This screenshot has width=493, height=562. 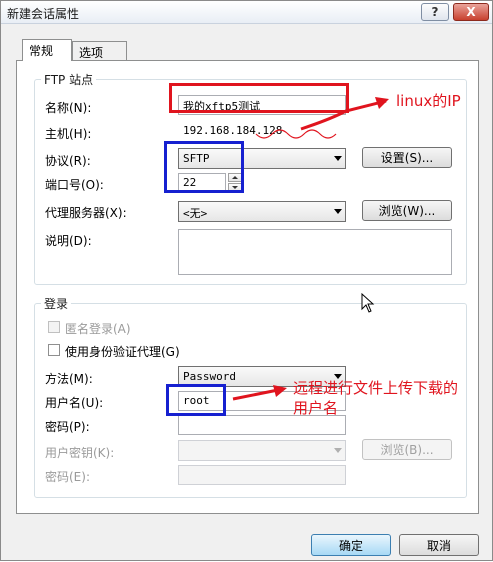 I want to click on annotation-remote-user-line1: 远程进行文件上传下载的, so click(x=376, y=388).